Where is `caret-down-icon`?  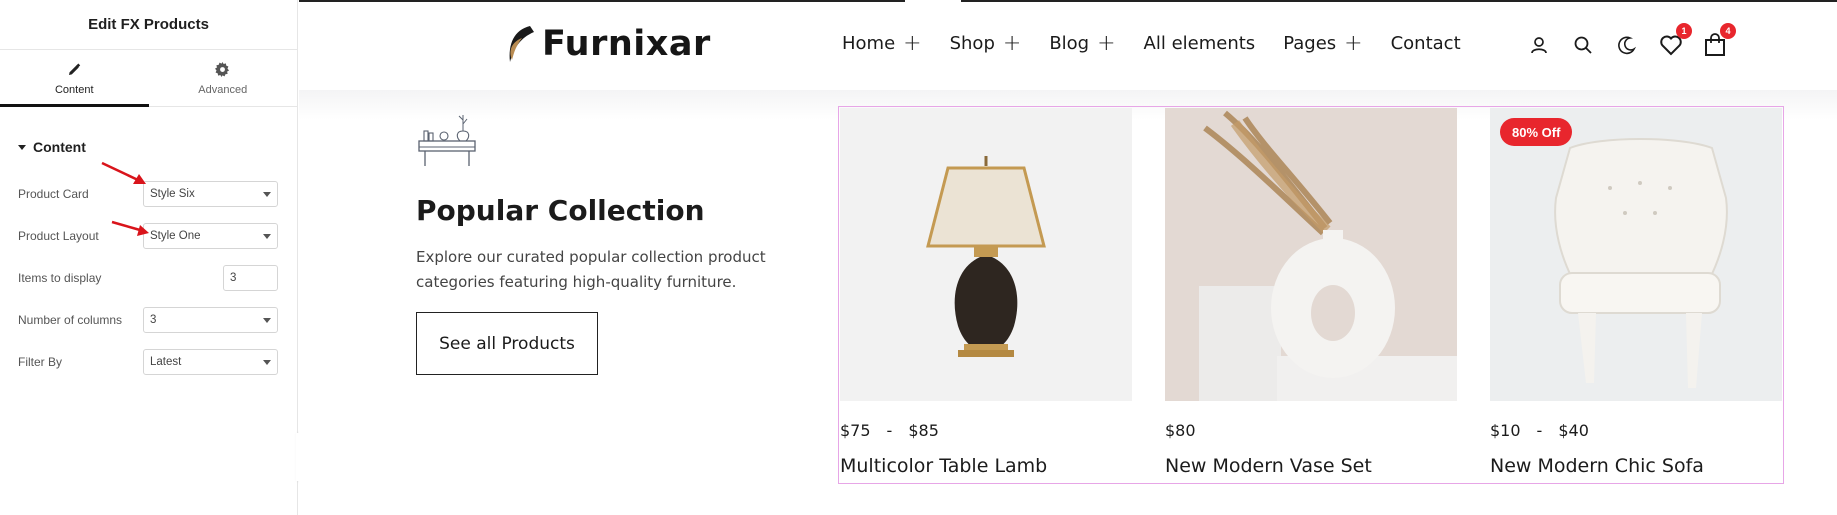
caret-down-icon is located at coordinates (22, 147).